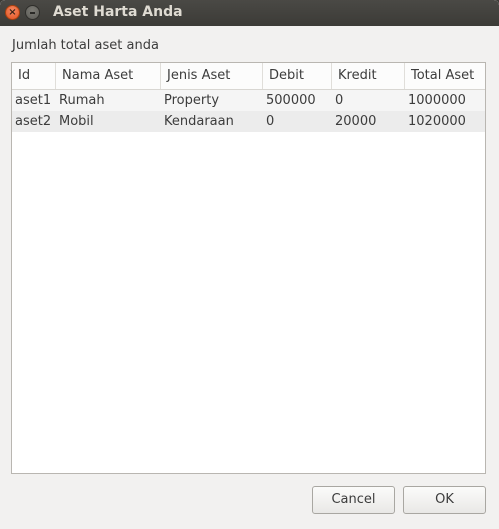  Describe the element at coordinates (445, 76) in the screenshot. I see `column-header-total-aset: Total Aset` at that location.